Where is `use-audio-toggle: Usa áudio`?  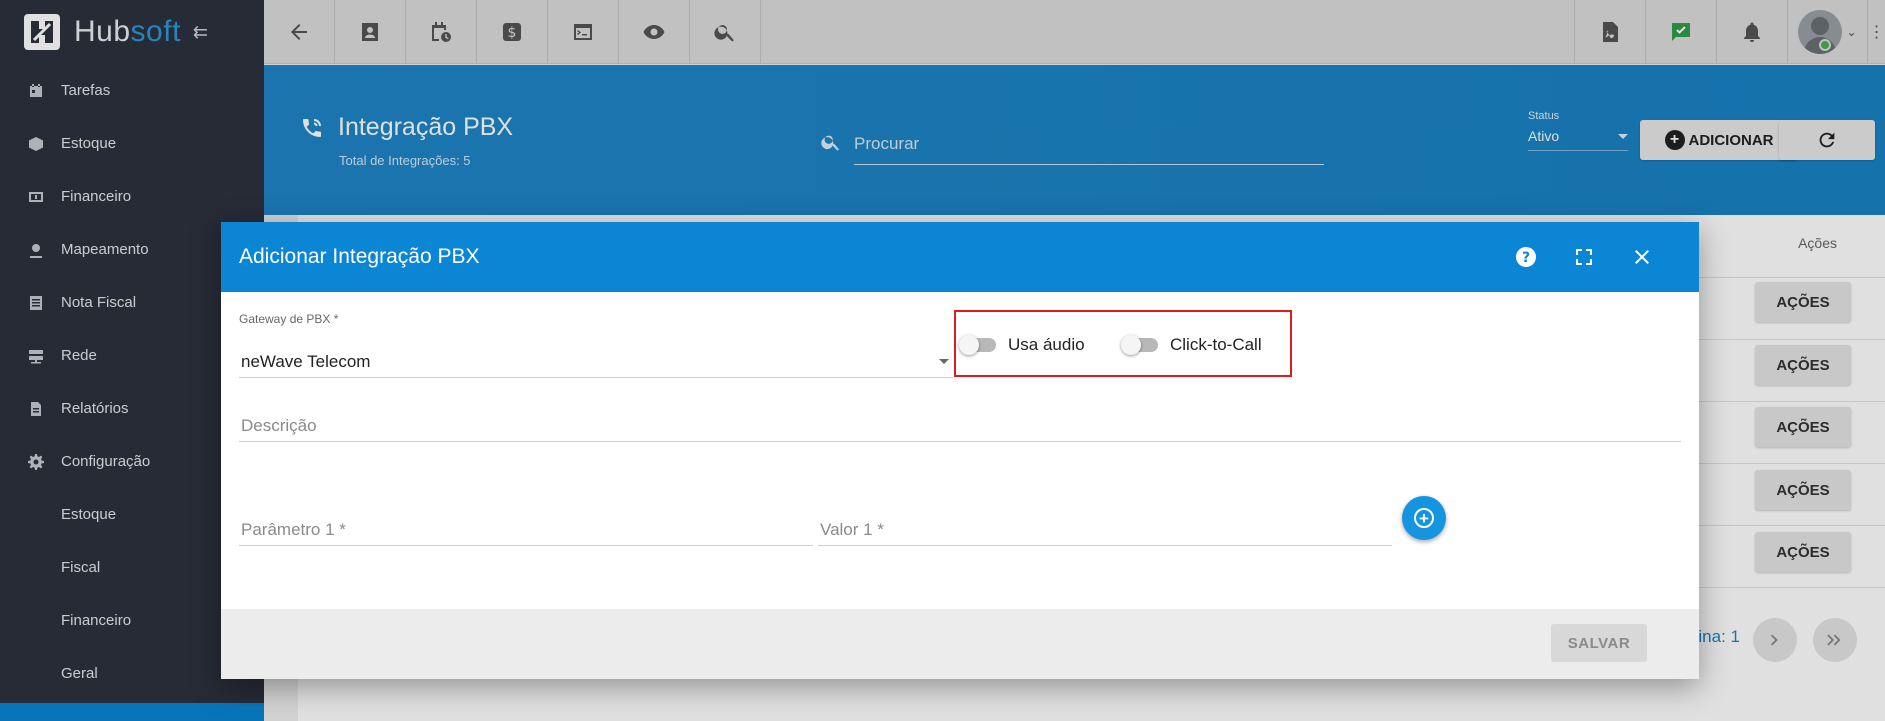 use-audio-toggle: Usa áudio is located at coordinates (1022, 345).